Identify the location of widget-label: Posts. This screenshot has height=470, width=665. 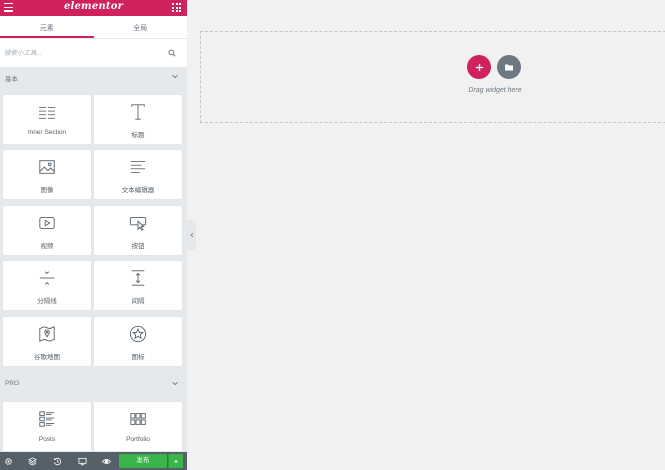
(47, 439).